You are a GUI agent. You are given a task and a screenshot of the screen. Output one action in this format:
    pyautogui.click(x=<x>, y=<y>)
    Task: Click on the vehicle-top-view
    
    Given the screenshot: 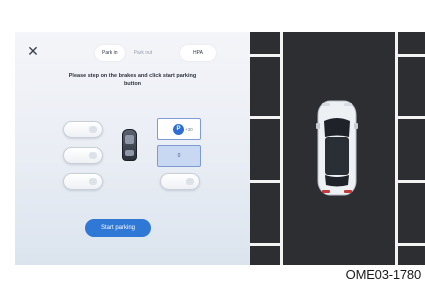 What is the action you would take?
    pyautogui.click(x=337, y=148)
    